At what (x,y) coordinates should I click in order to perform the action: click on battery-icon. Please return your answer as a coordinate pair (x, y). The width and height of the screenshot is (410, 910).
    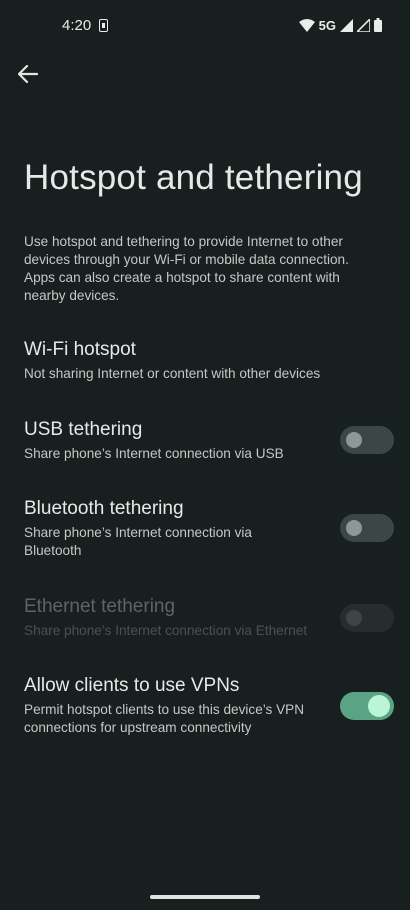
    Looking at the image, I should click on (378, 25).